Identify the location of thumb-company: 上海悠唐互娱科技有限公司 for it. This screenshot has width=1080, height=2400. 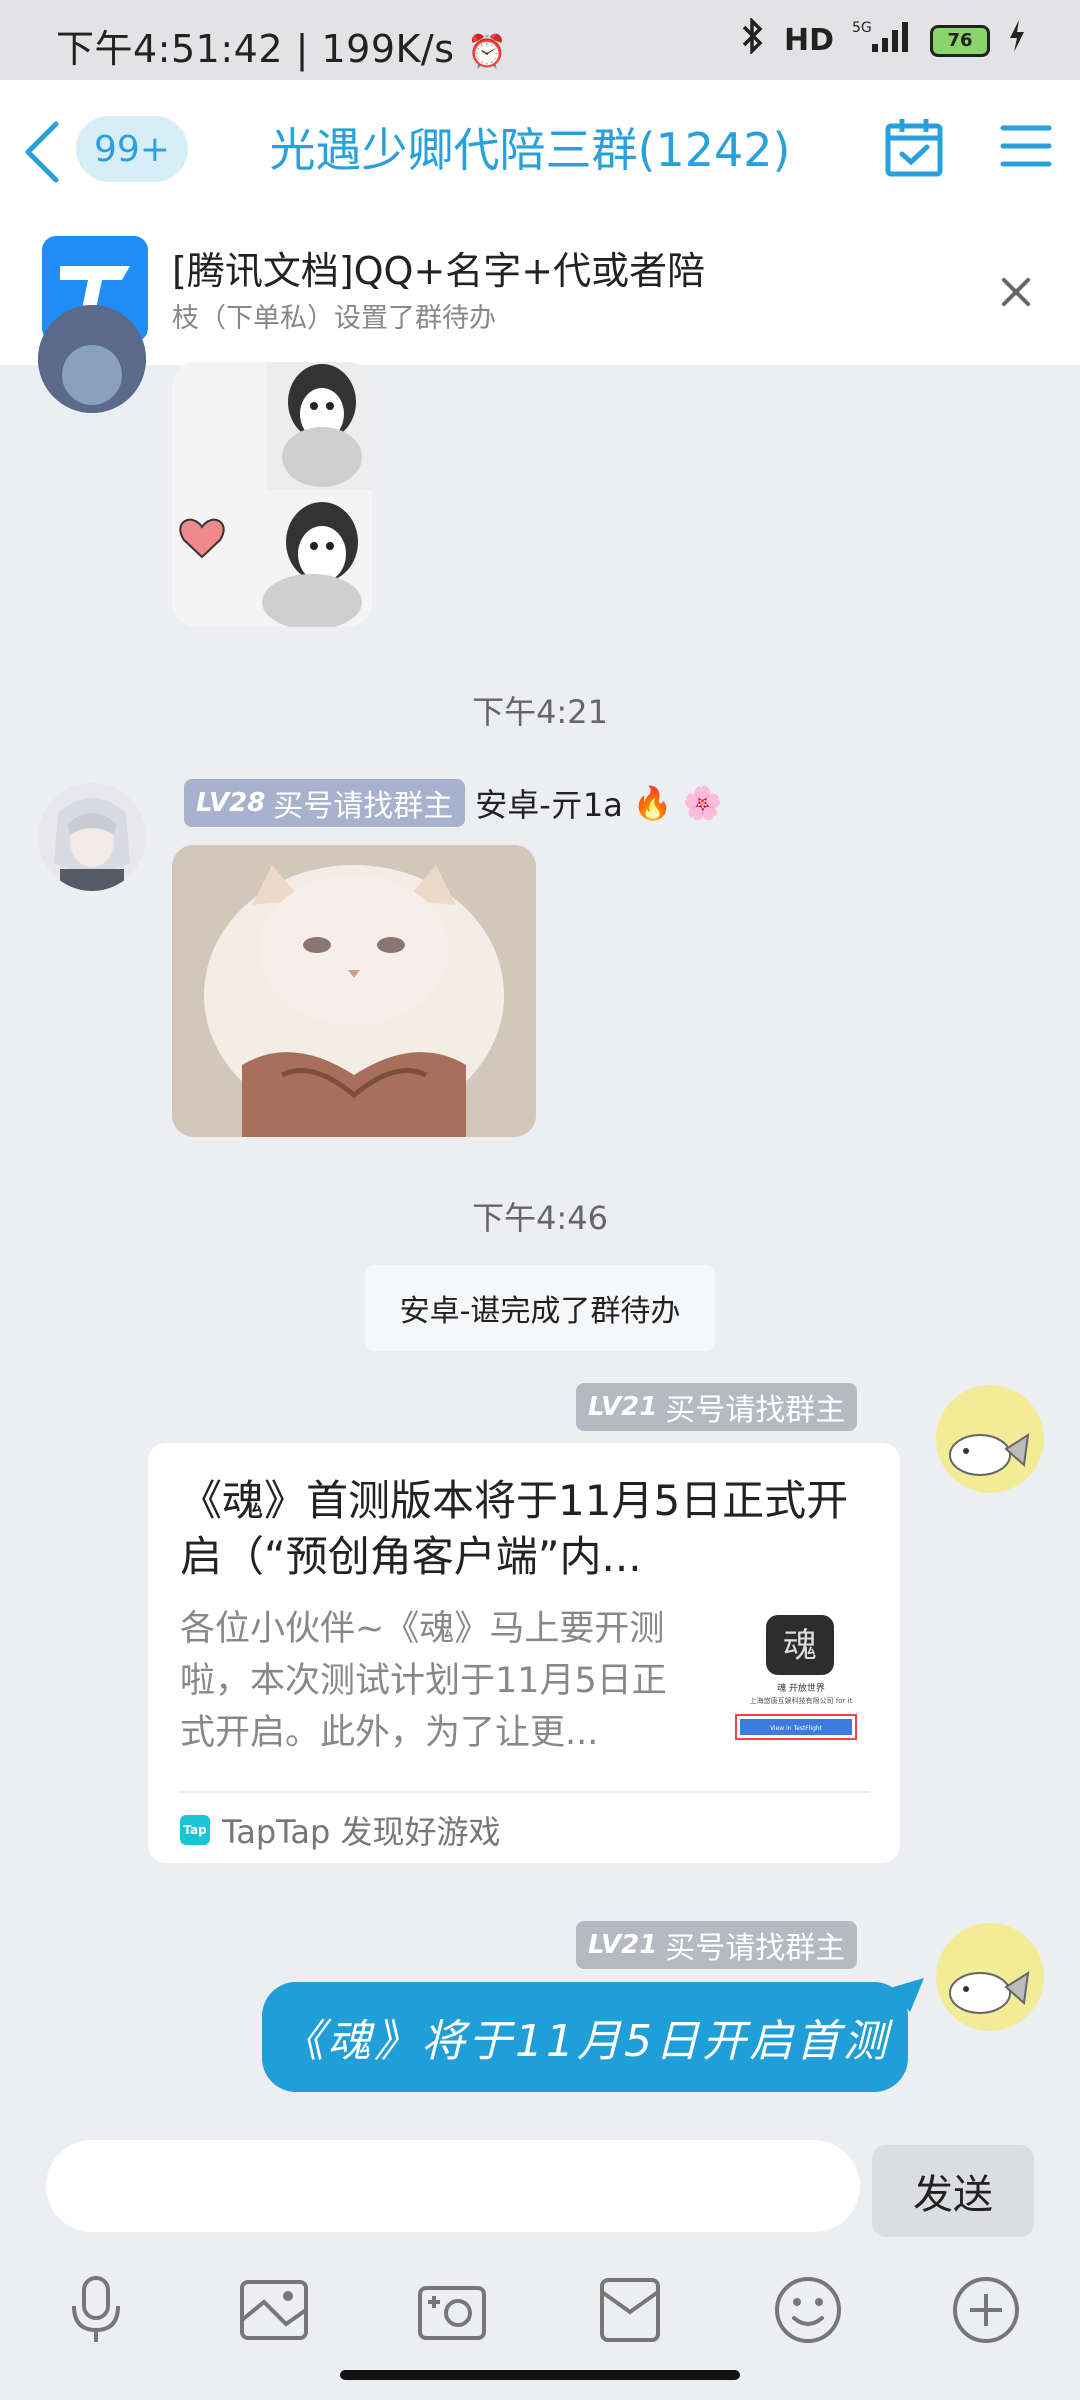
(801, 1700).